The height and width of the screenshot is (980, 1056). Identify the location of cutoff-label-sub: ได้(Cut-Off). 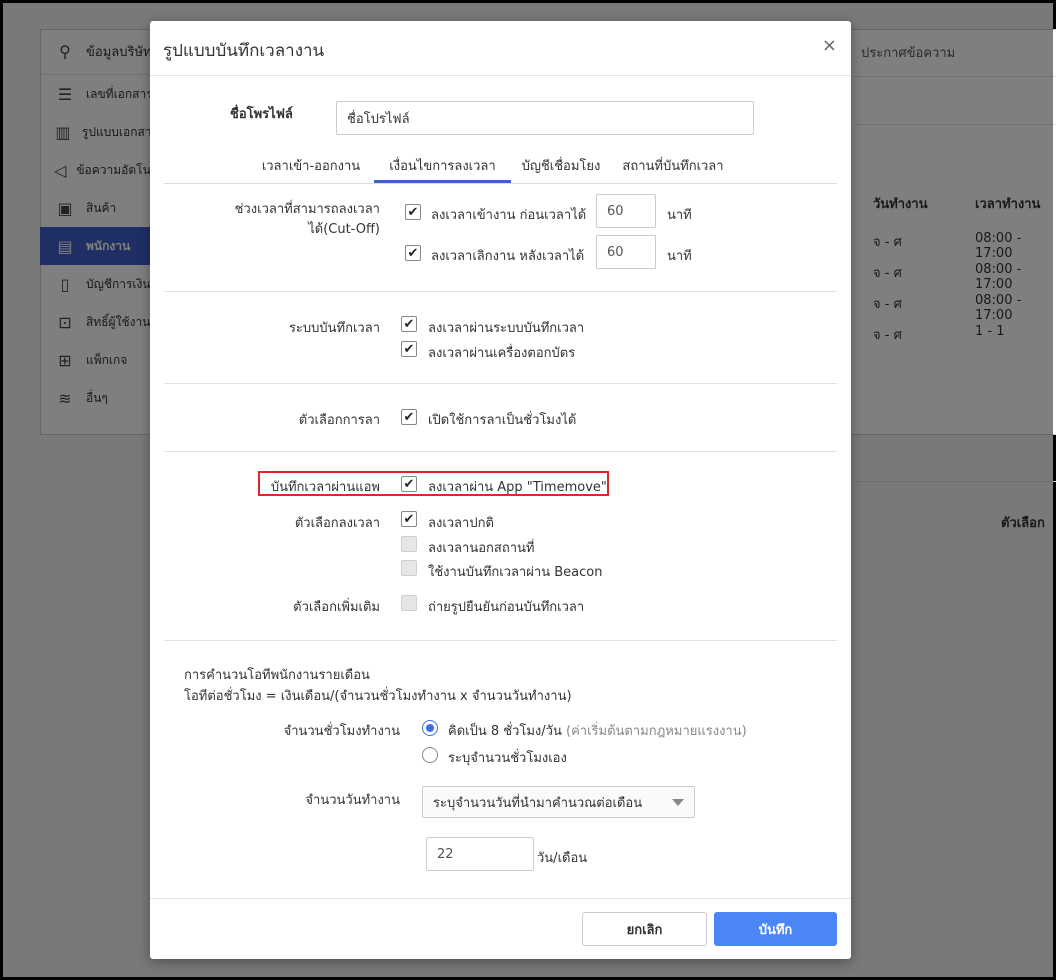
(344, 229).